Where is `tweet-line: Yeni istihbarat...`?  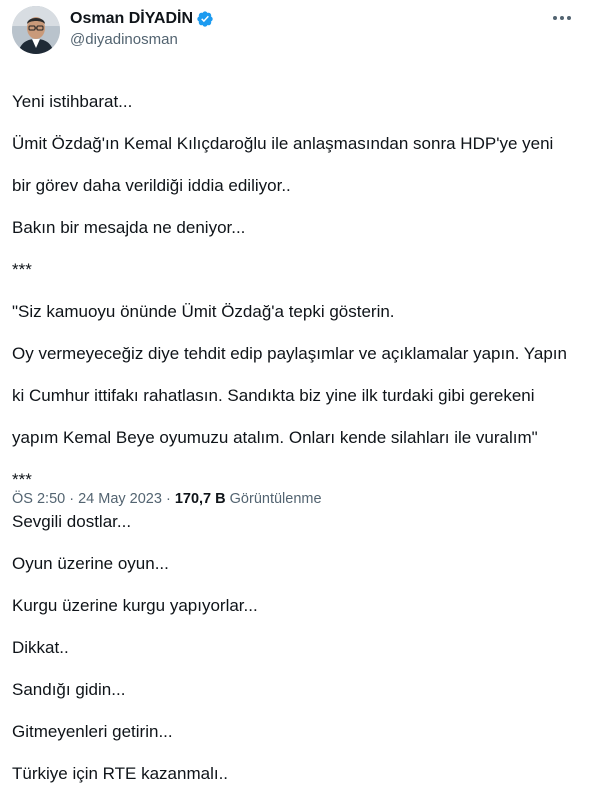
tweet-line: Yeni istihbarat... is located at coordinates (72, 101).